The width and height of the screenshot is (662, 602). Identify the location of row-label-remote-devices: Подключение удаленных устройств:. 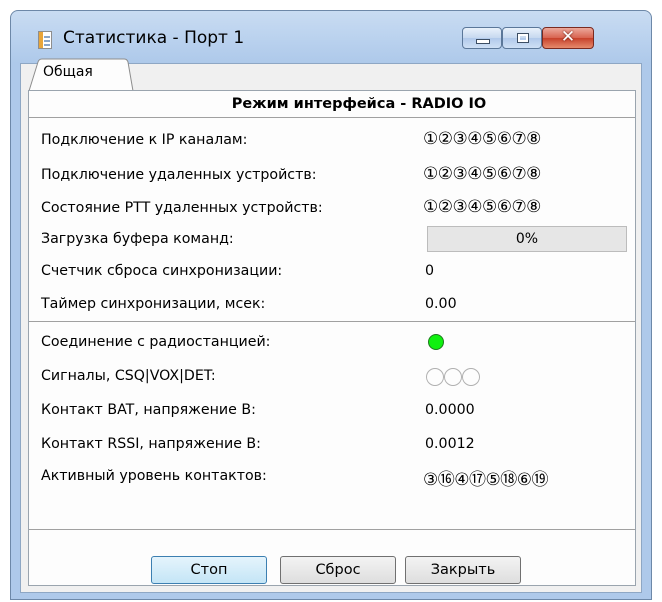
(179, 175).